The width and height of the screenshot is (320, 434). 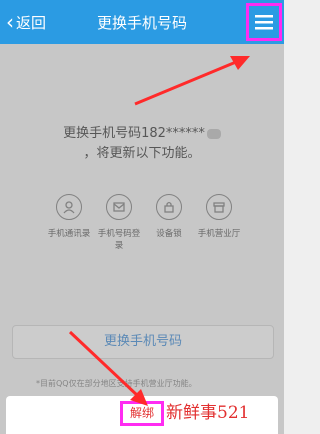 What do you see at coordinates (240, 63) in the screenshot?
I see `arrow-head-menu` at bounding box center [240, 63].